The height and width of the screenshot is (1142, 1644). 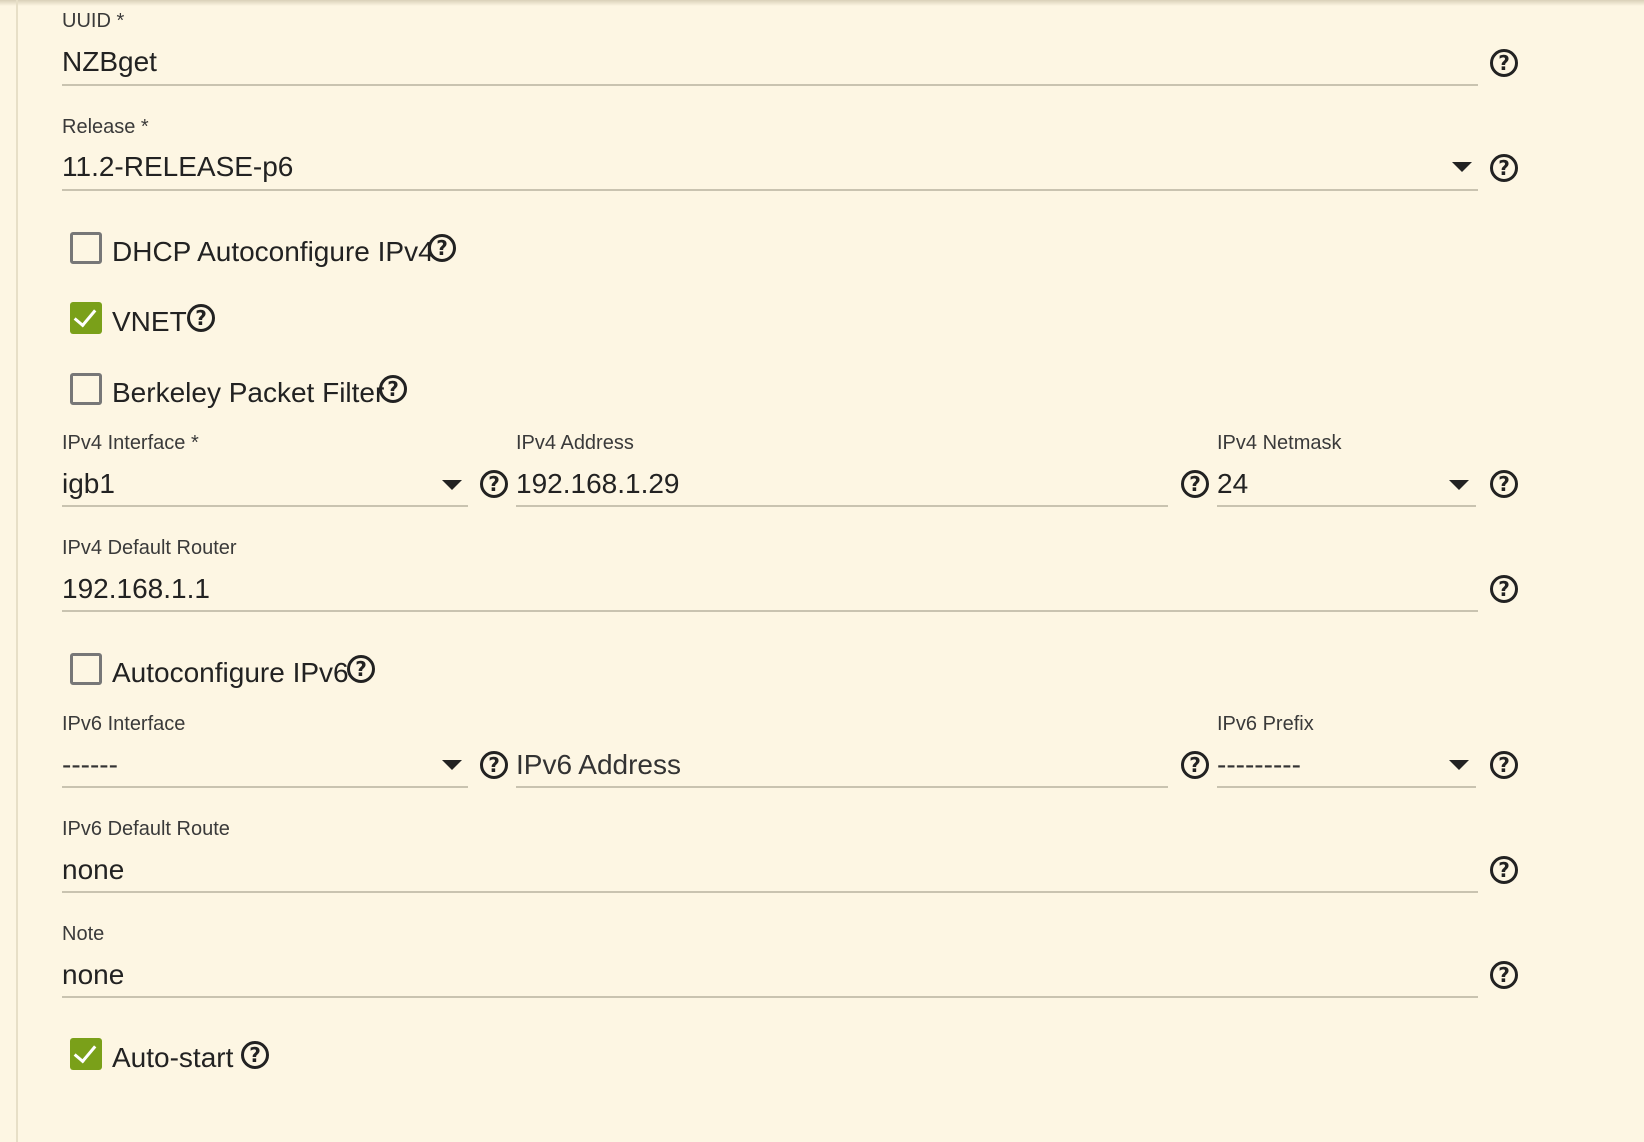 What do you see at coordinates (93, 21) in the screenshot?
I see `uuid-label: UUID *` at bounding box center [93, 21].